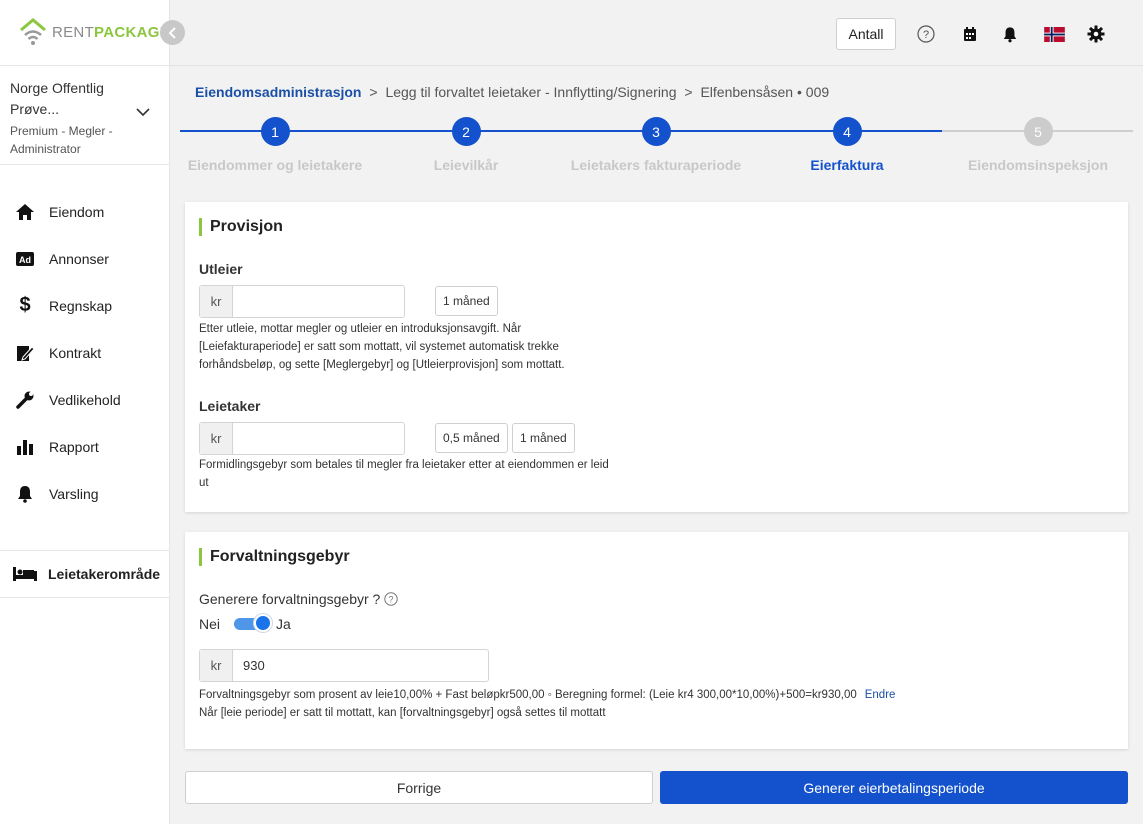 The height and width of the screenshot is (824, 1143). I want to click on step-1: 1 Eiendommer og leietakere, so click(275, 144).